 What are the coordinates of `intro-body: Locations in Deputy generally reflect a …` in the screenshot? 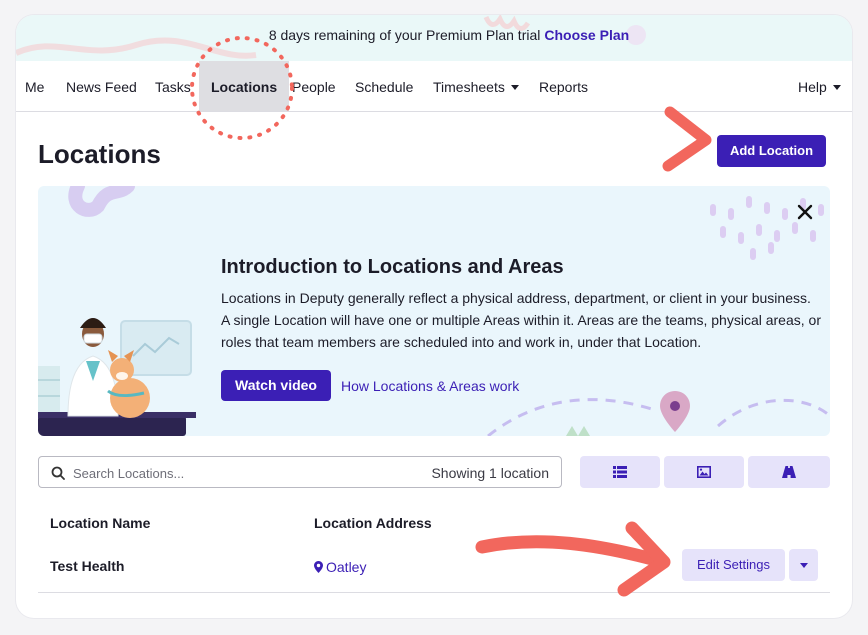 It's located at (521, 320).